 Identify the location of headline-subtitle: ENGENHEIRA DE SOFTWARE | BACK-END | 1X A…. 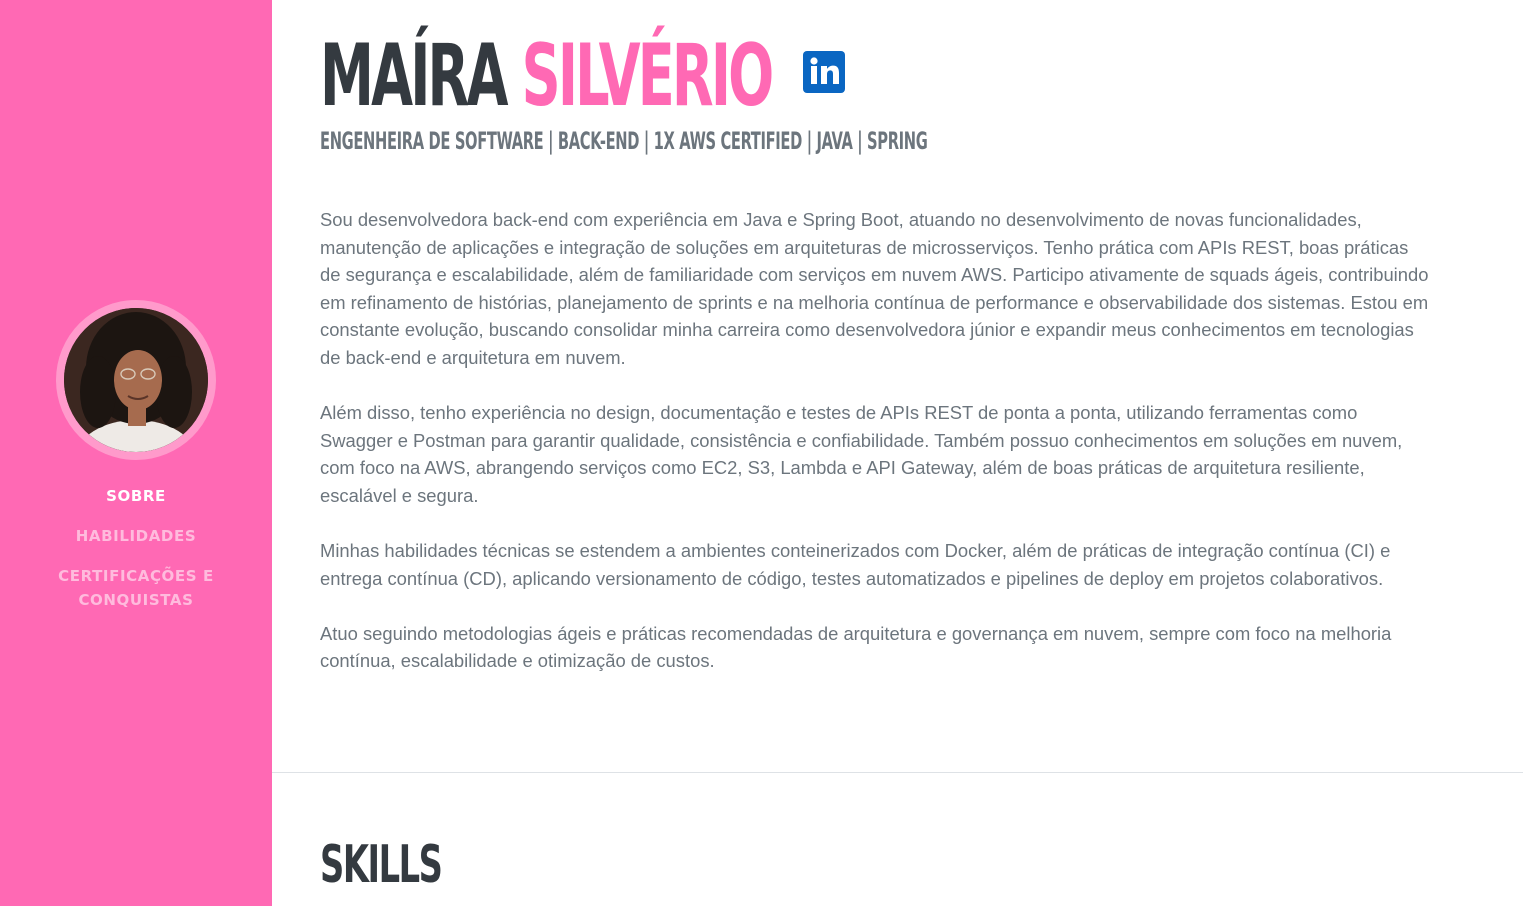
(624, 141).